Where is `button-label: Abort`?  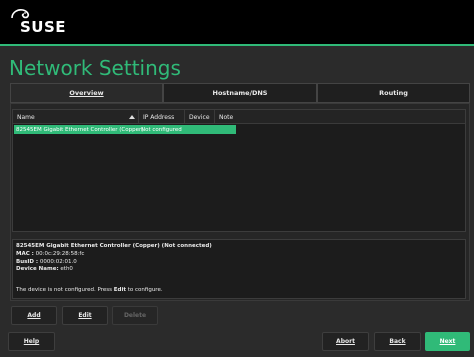
button-label: Abort is located at coordinates (345, 341).